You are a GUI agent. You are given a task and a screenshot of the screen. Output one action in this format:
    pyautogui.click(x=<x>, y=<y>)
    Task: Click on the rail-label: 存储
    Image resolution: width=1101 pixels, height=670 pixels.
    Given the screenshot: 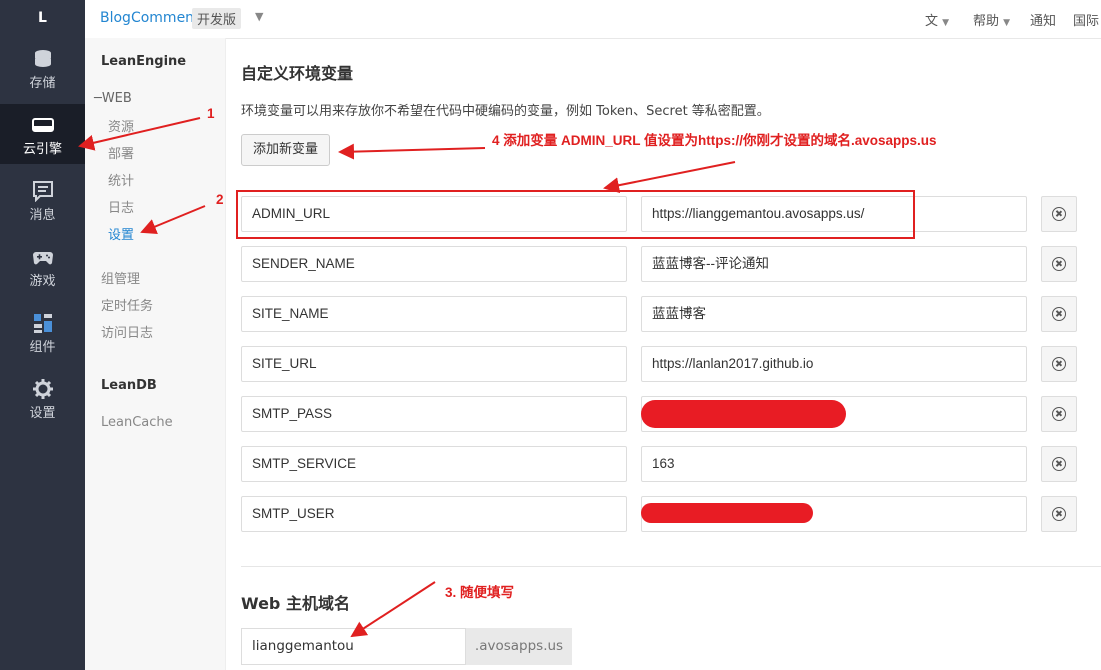 What is the action you would take?
    pyautogui.click(x=42, y=83)
    